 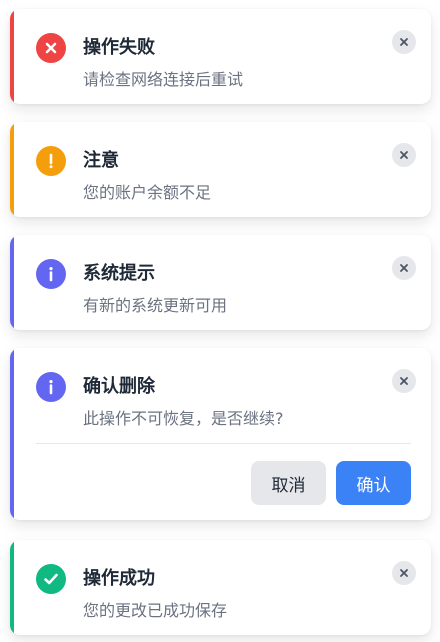 What do you see at coordinates (51, 579) in the screenshot?
I see `success-check-icon` at bounding box center [51, 579].